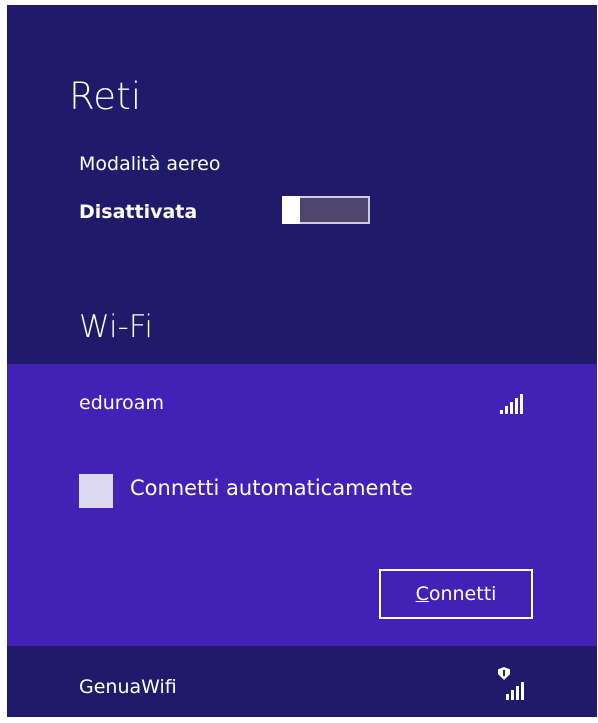 This screenshot has height=723, width=598. What do you see at coordinates (462, 594) in the screenshot?
I see `connect-button-label: onnetti` at bounding box center [462, 594].